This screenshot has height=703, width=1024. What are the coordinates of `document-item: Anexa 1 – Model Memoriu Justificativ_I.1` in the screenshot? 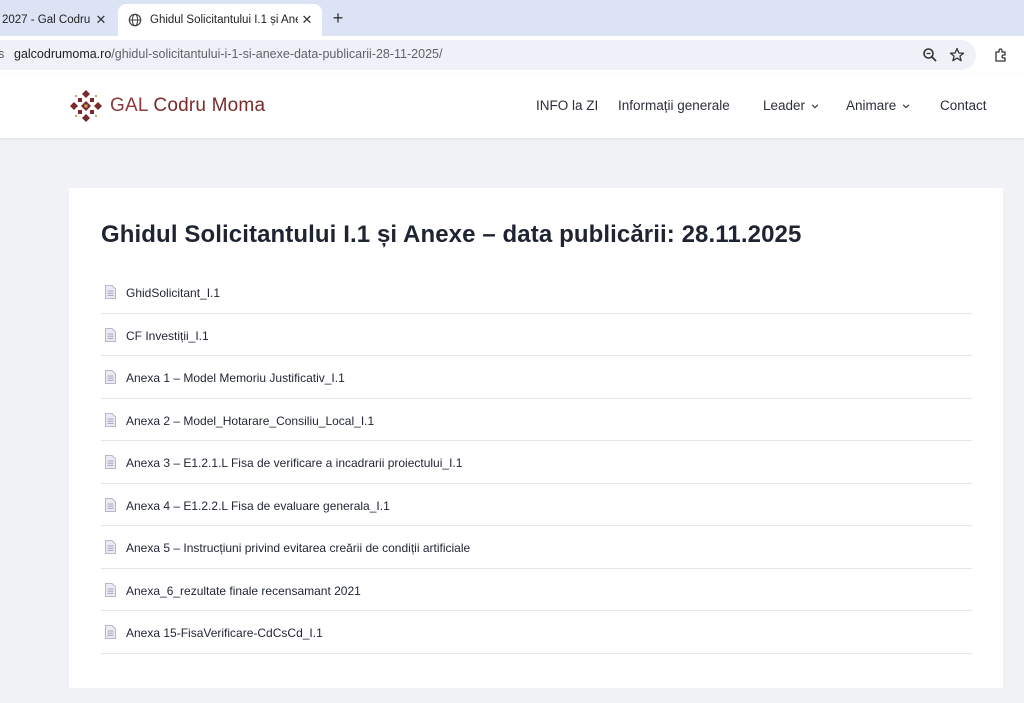 It's located at (536, 377).